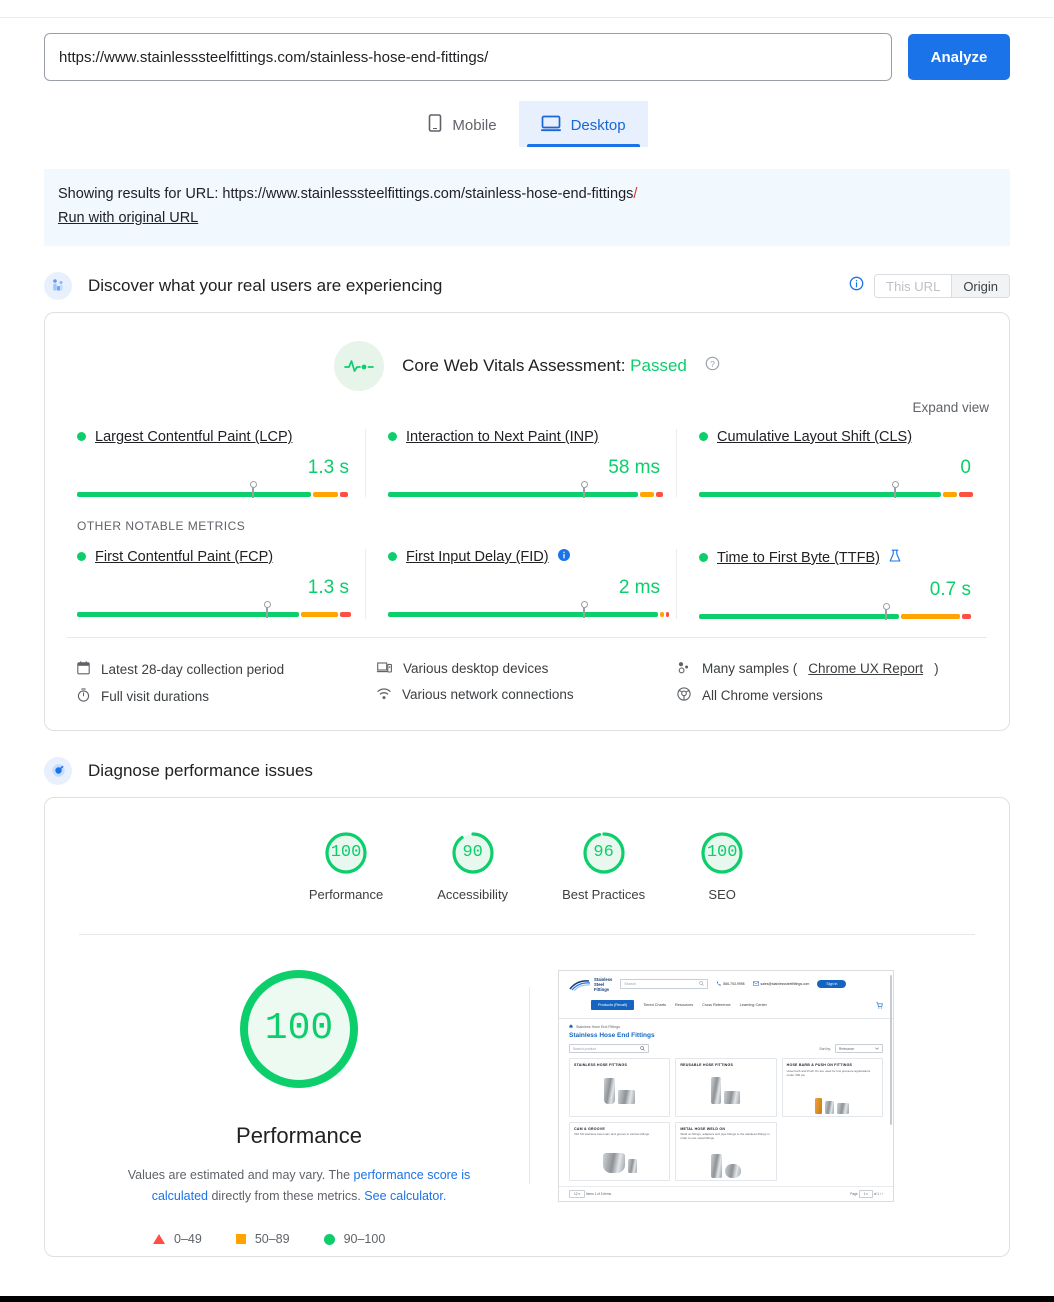 The image size is (1054, 1302). Describe the element at coordinates (477, 557) in the screenshot. I see `metric-fid-label: First Input Delay (FID)` at that location.